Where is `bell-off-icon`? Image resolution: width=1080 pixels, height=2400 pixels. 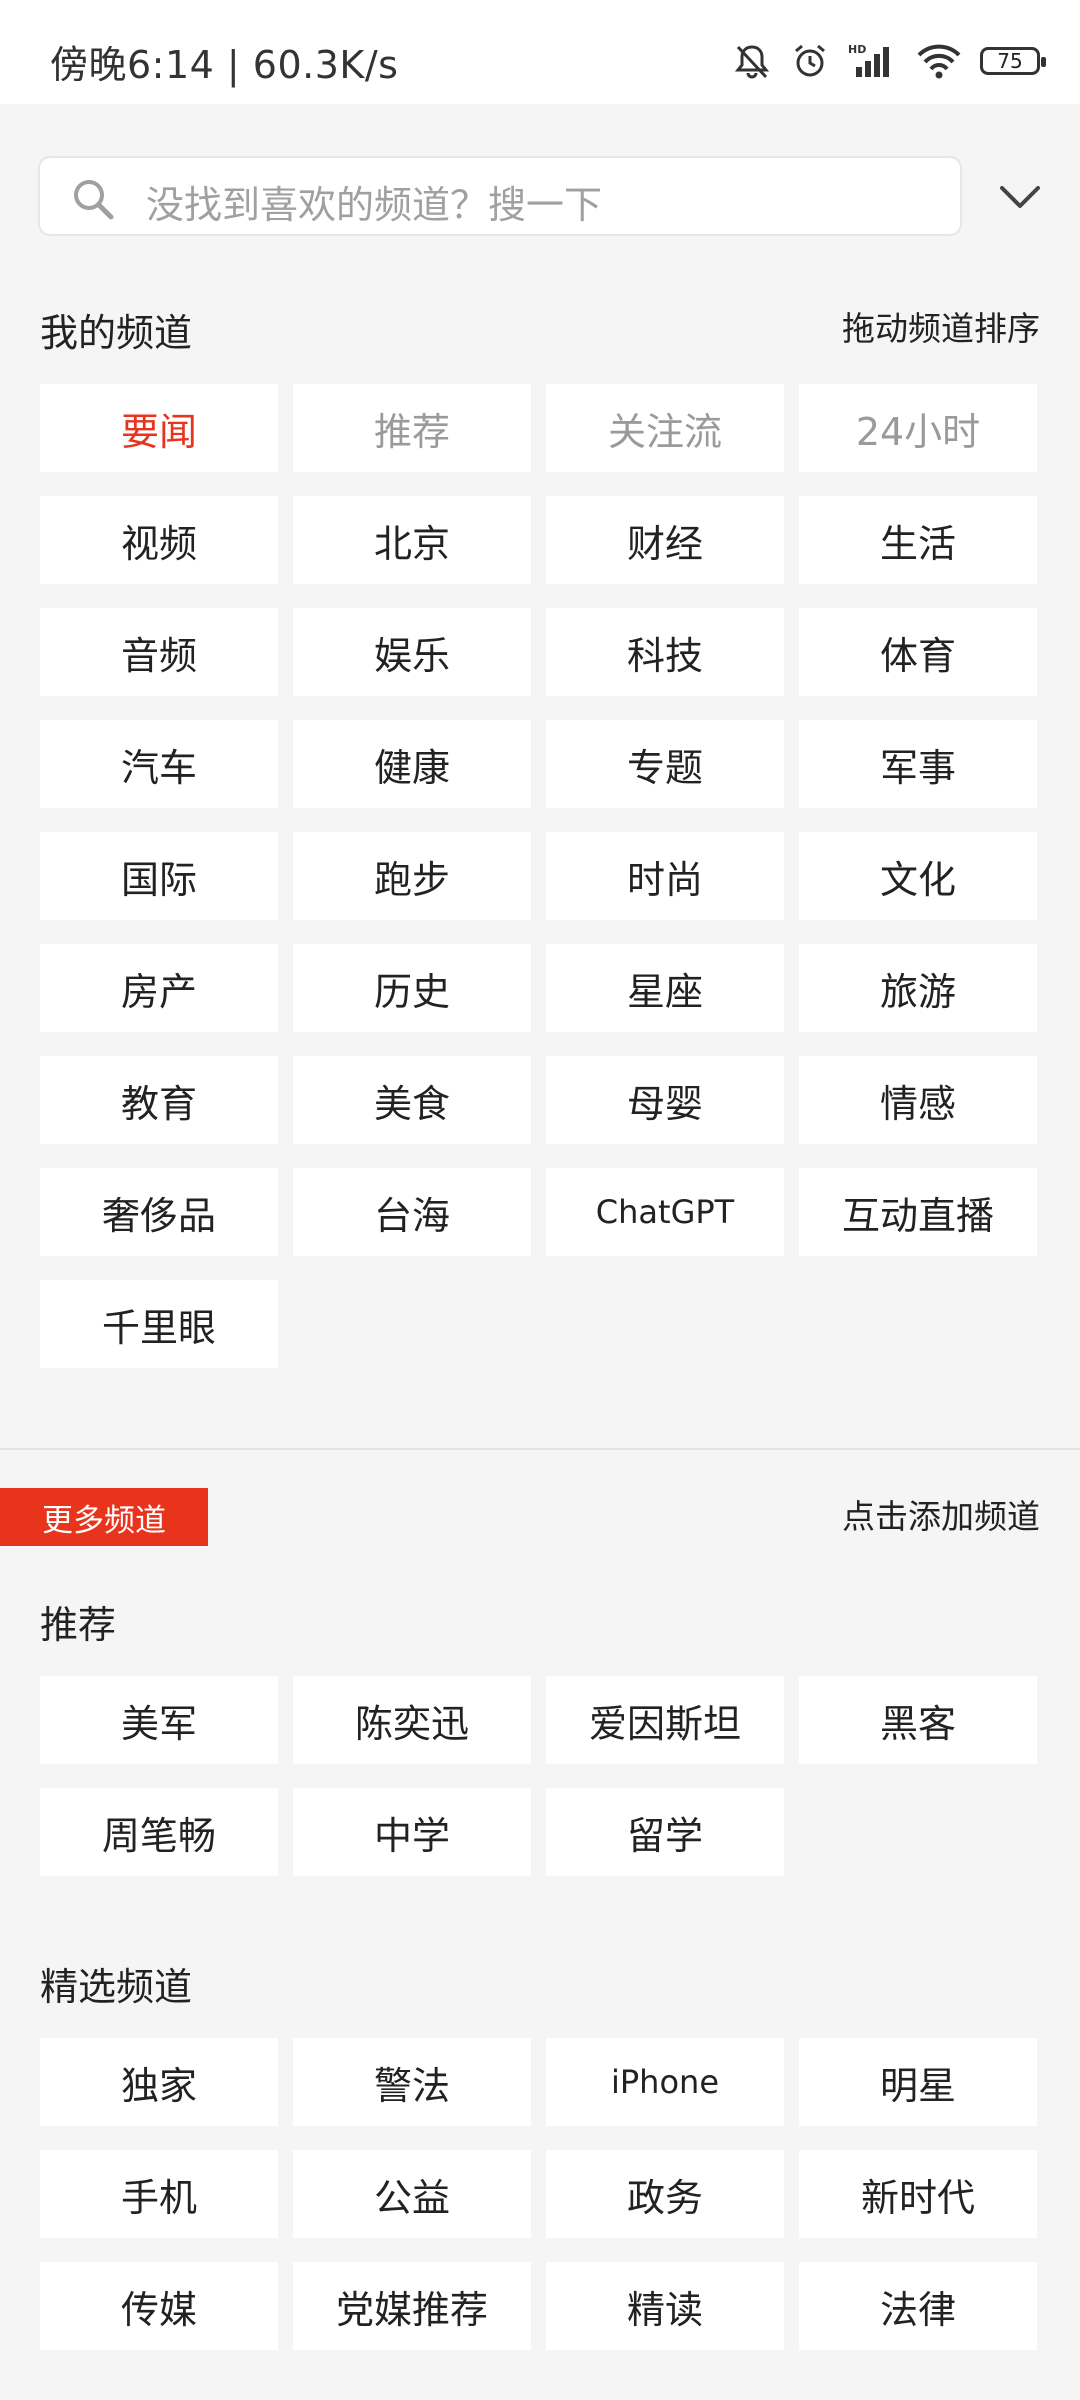 bell-off-icon is located at coordinates (752, 61).